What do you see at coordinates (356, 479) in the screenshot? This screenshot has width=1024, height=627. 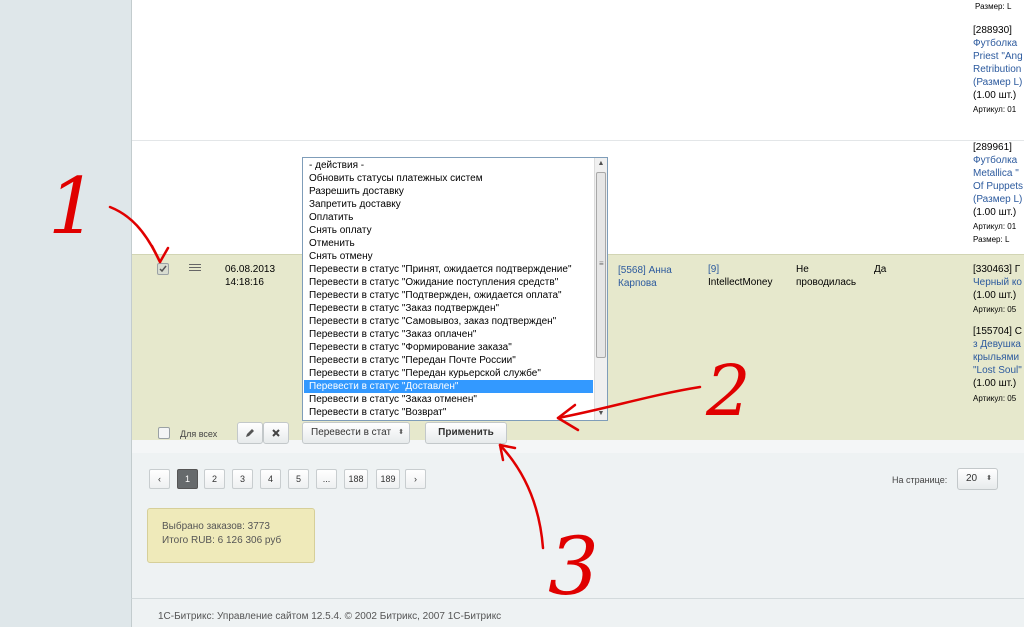 I see `page-button: 188` at bounding box center [356, 479].